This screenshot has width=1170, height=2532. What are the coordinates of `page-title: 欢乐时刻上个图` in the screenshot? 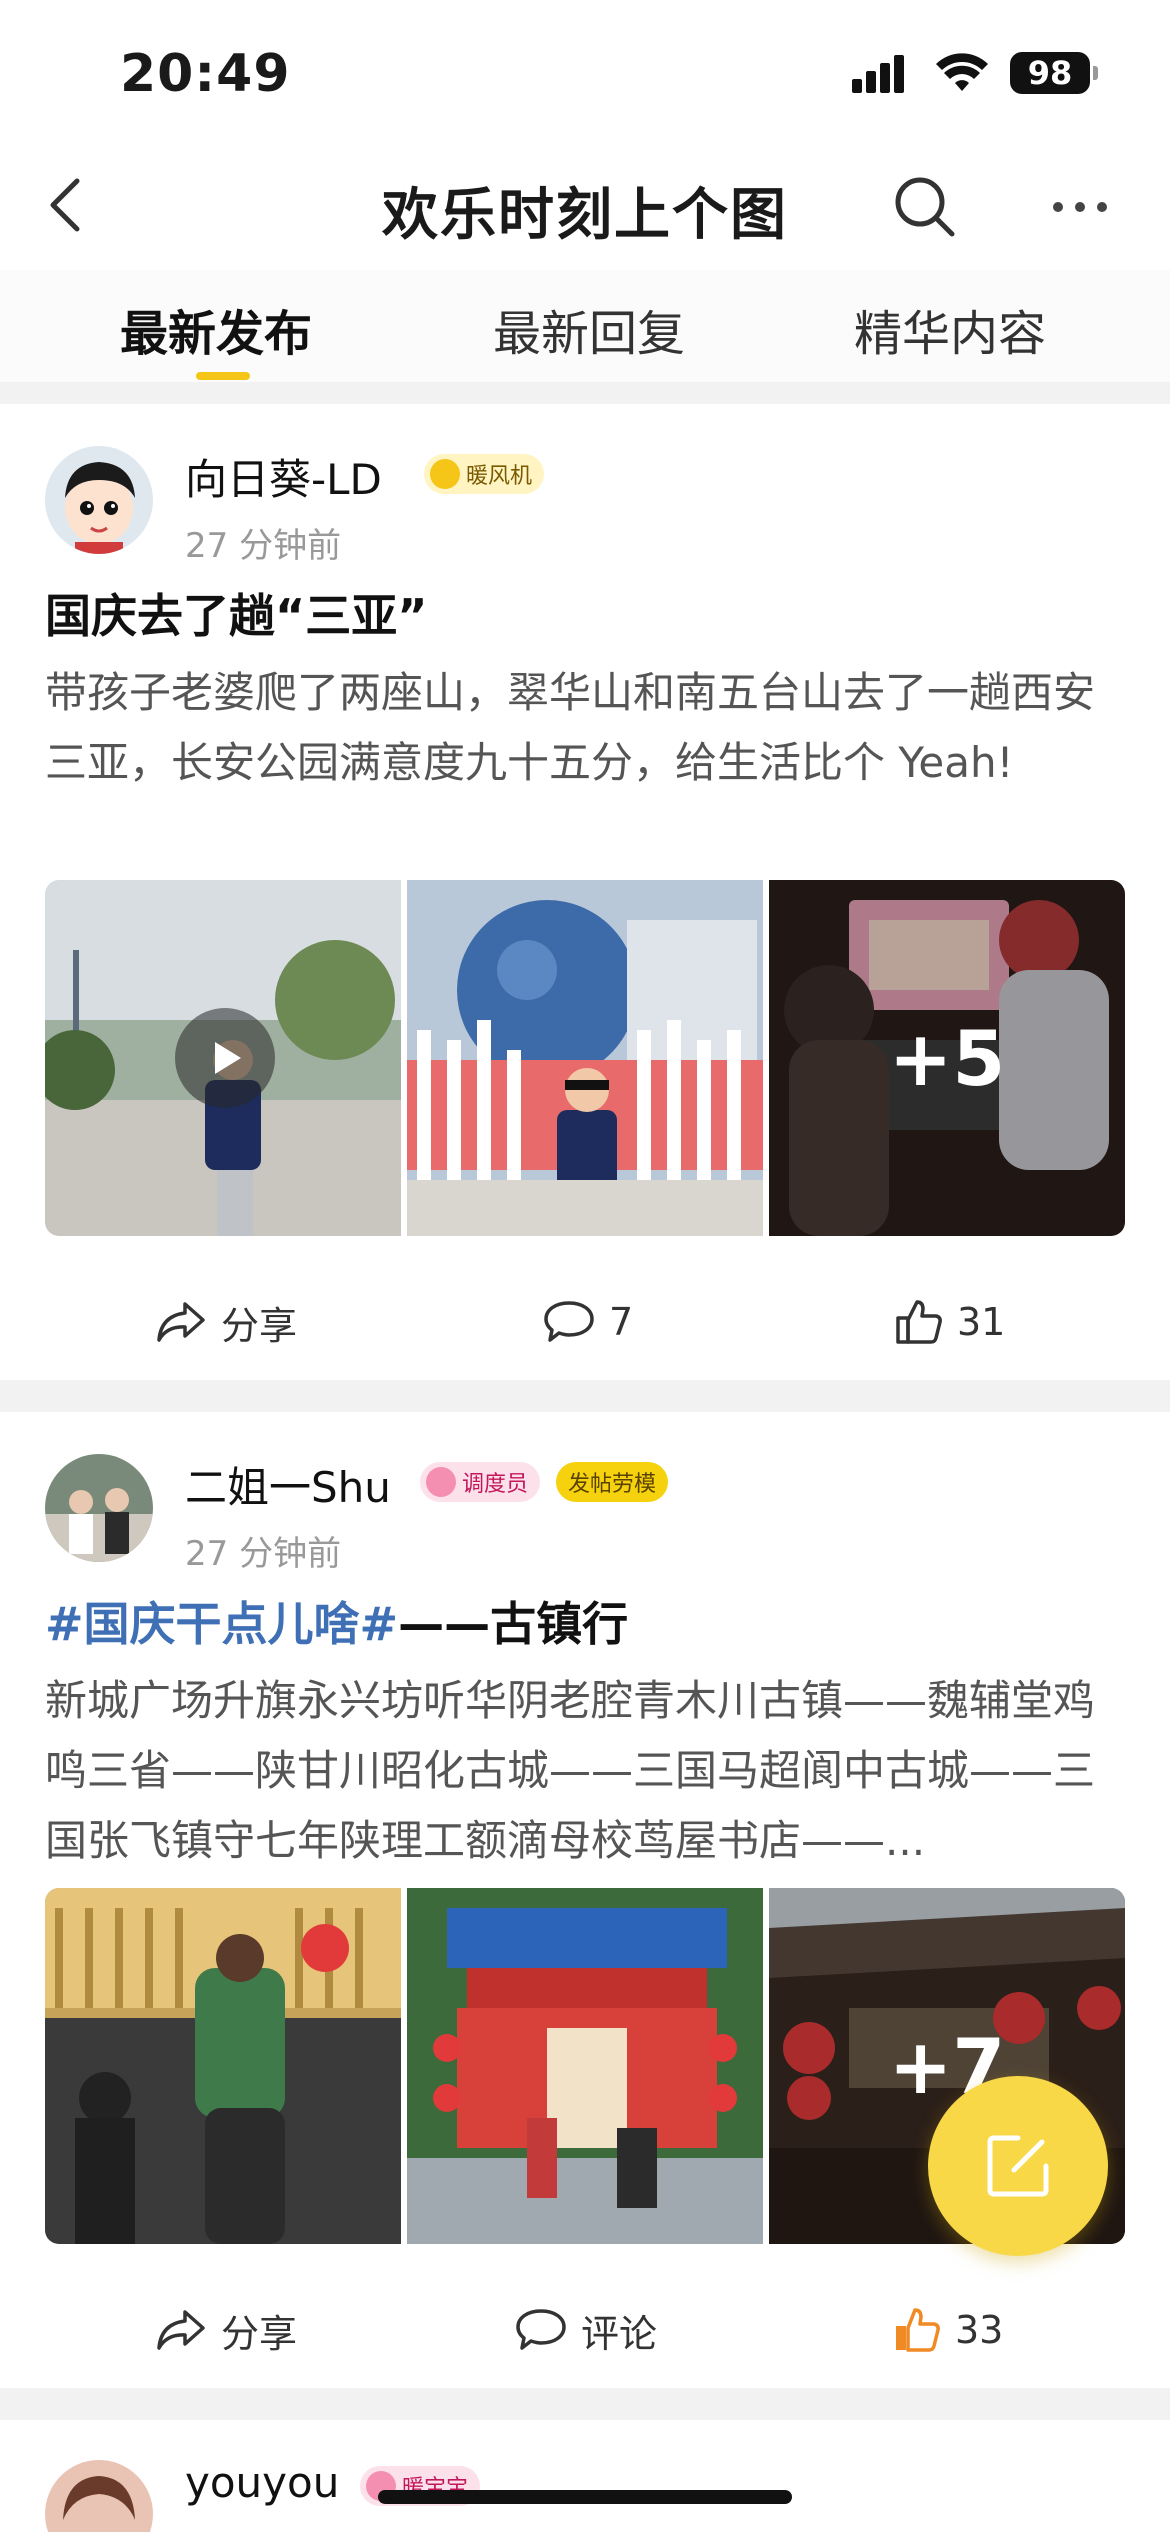 It's located at (585, 215).